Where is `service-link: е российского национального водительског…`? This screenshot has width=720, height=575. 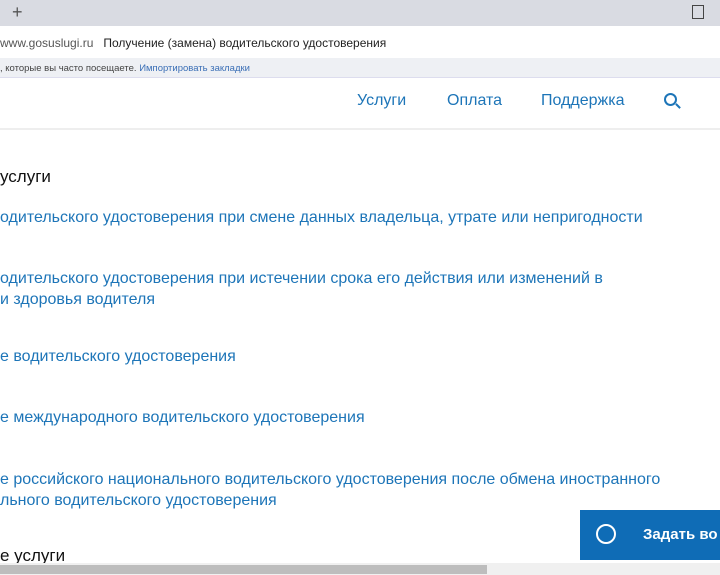
service-link: е российского национального водительског… is located at coordinates (330, 490).